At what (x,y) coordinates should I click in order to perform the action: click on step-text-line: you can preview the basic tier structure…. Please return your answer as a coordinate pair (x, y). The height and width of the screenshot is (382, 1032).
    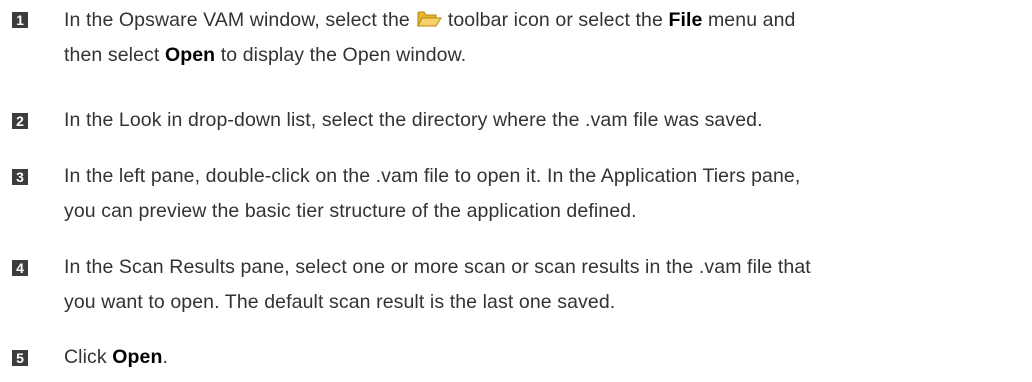
    Looking at the image, I should click on (350, 211).